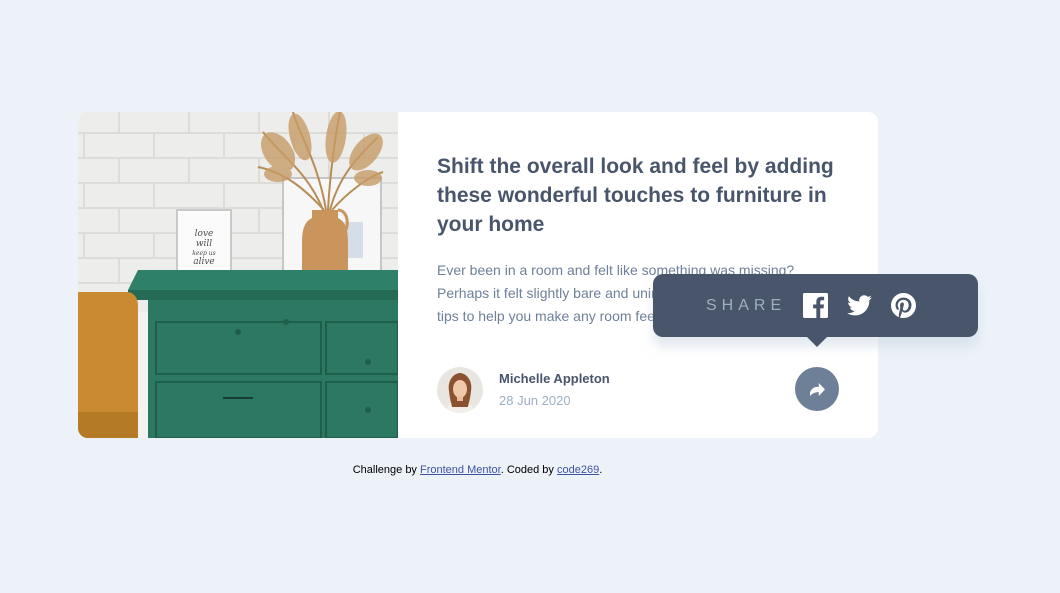 Image resolution: width=1060 pixels, height=593 pixels. Describe the element at coordinates (601, 470) in the screenshot. I see `attribution-suffix: .` at that location.